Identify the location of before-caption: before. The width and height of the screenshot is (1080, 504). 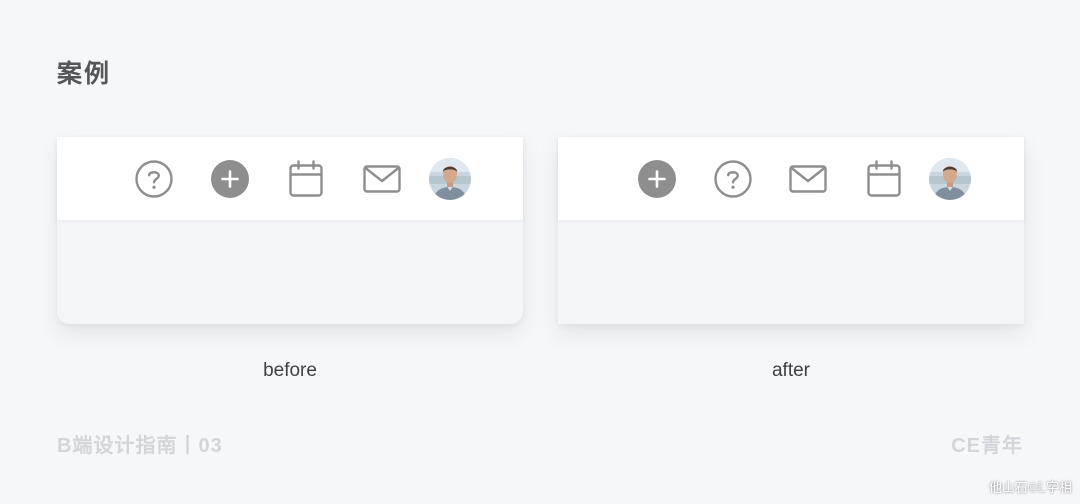
(290, 370).